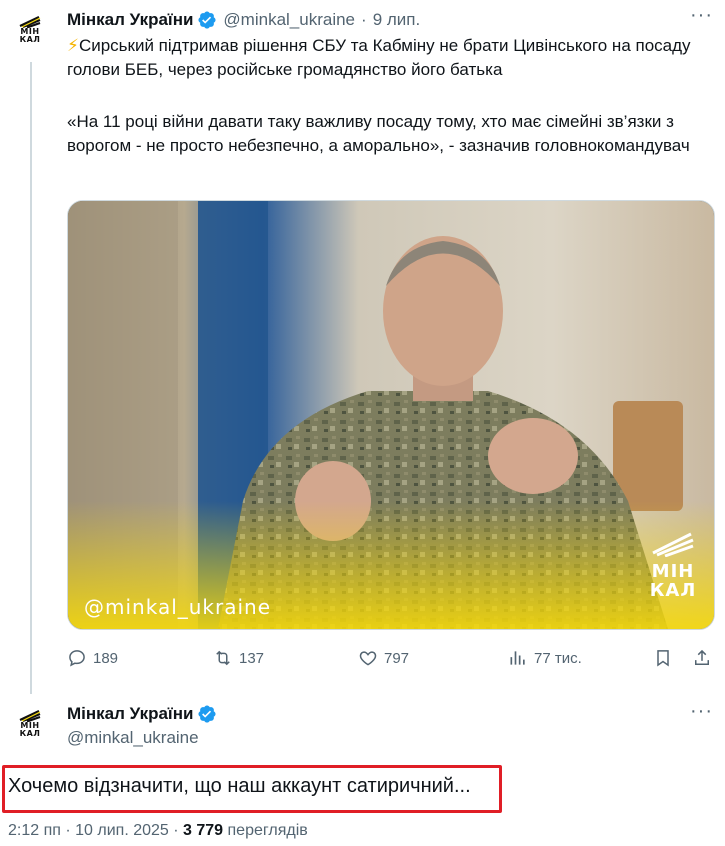 This screenshot has height=846, width=725. What do you see at coordinates (178, 607) in the screenshot?
I see `image-watermark: @minkal_ukraine` at bounding box center [178, 607].